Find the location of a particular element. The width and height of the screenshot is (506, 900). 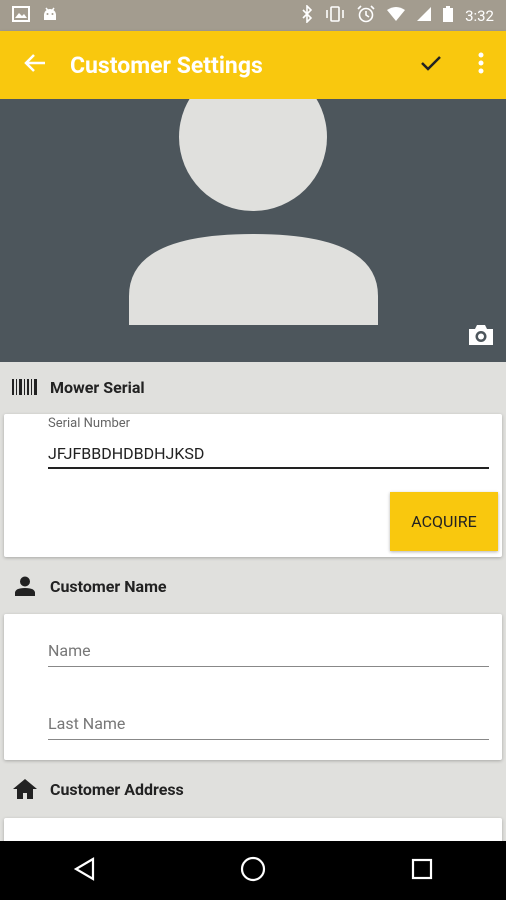

serial-number-label: Serial Number is located at coordinates (89, 423).